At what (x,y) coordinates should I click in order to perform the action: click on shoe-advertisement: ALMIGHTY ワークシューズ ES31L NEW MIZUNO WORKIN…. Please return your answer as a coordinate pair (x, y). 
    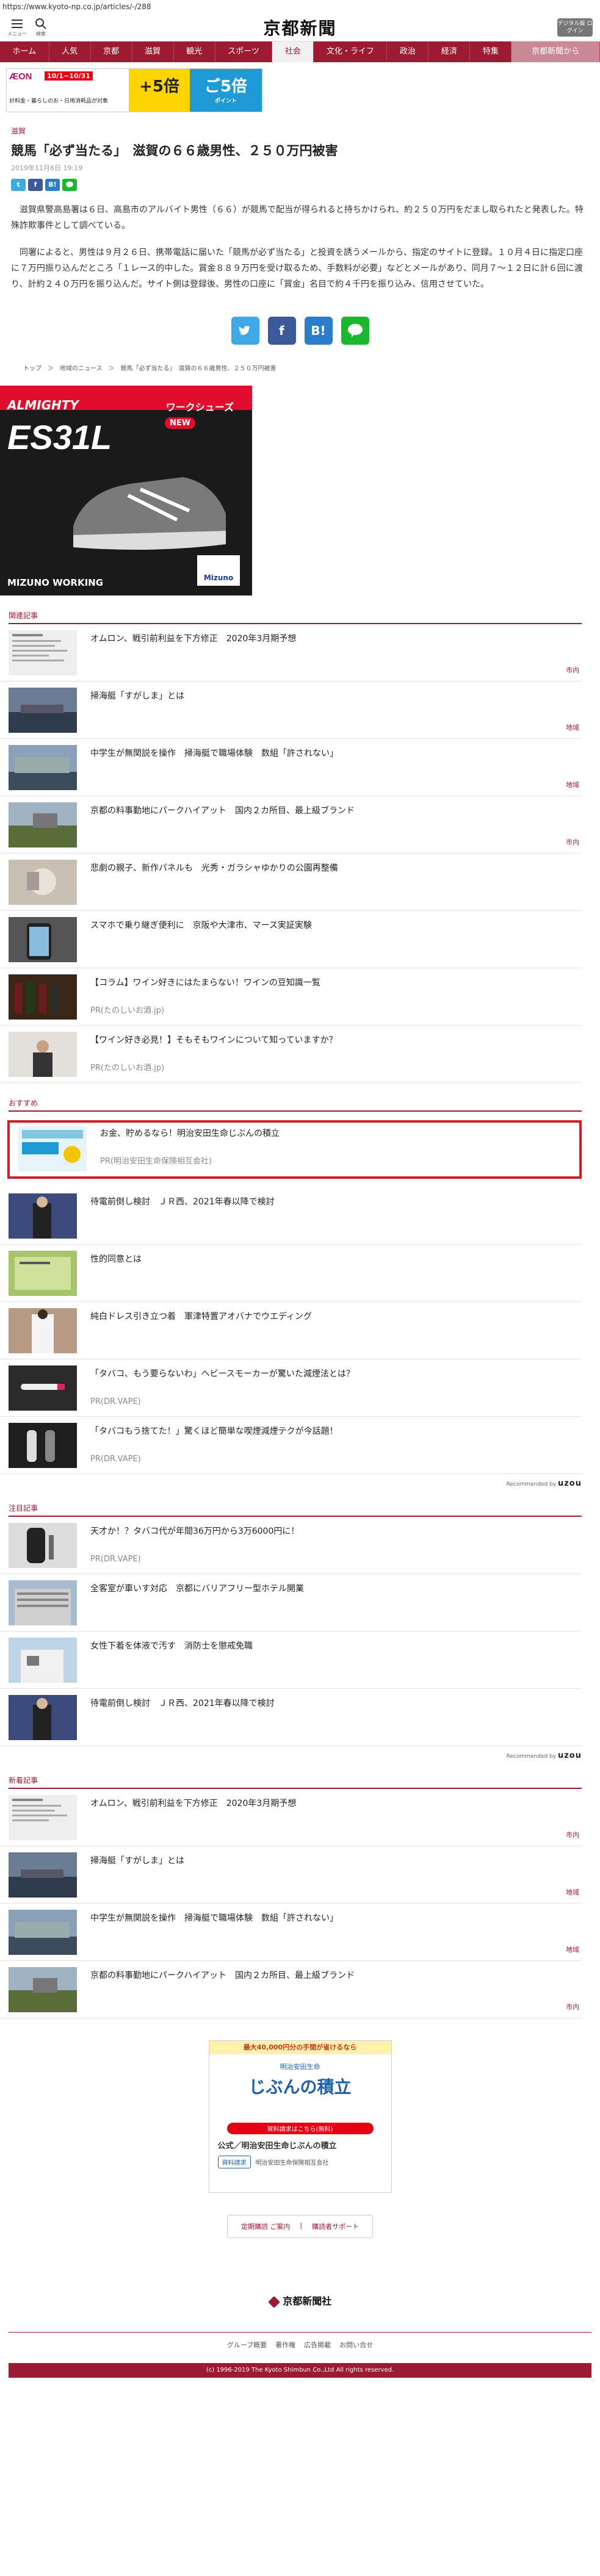
    Looking at the image, I should click on (126, 490).